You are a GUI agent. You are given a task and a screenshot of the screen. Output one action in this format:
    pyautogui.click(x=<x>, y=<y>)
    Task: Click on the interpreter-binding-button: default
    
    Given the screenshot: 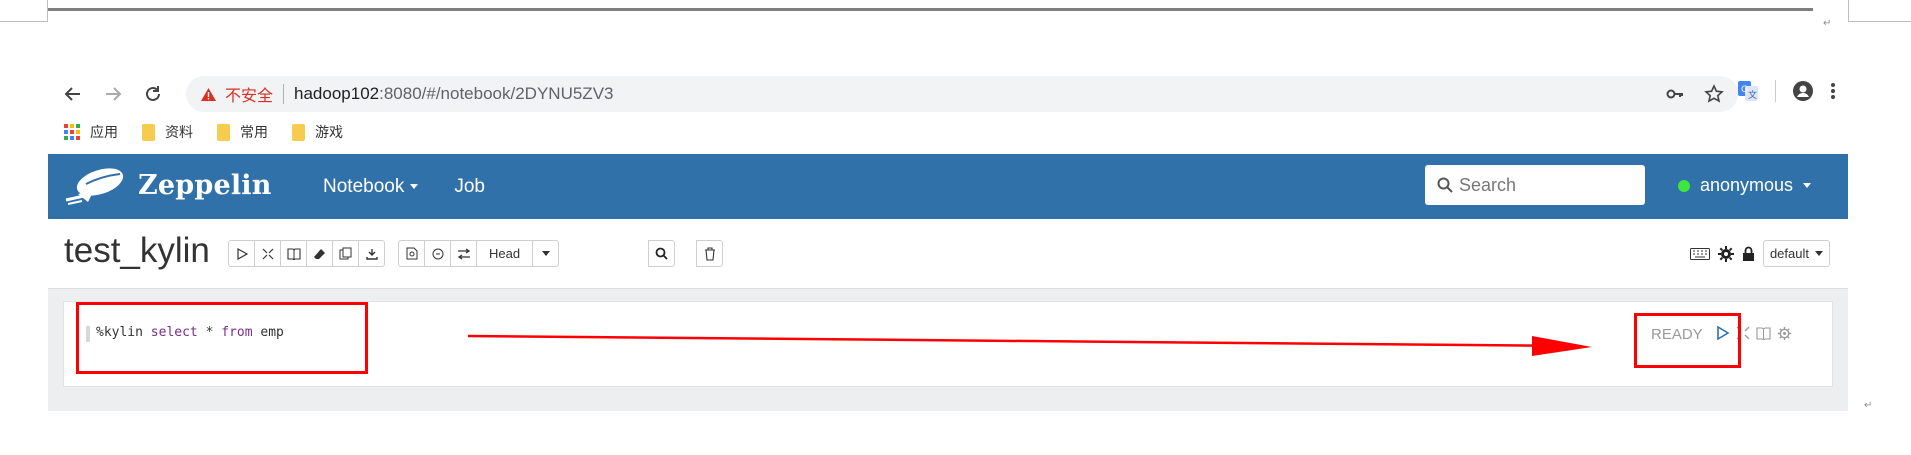 What is the action you would take?
    pyautogui.click(x=1796, y=253)
    